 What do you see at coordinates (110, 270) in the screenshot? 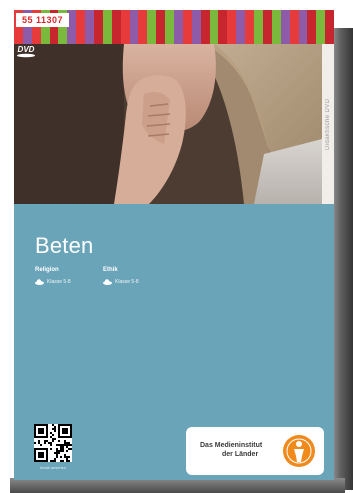
I see `meta-label: Ethik` at bounding box center [110, 270].